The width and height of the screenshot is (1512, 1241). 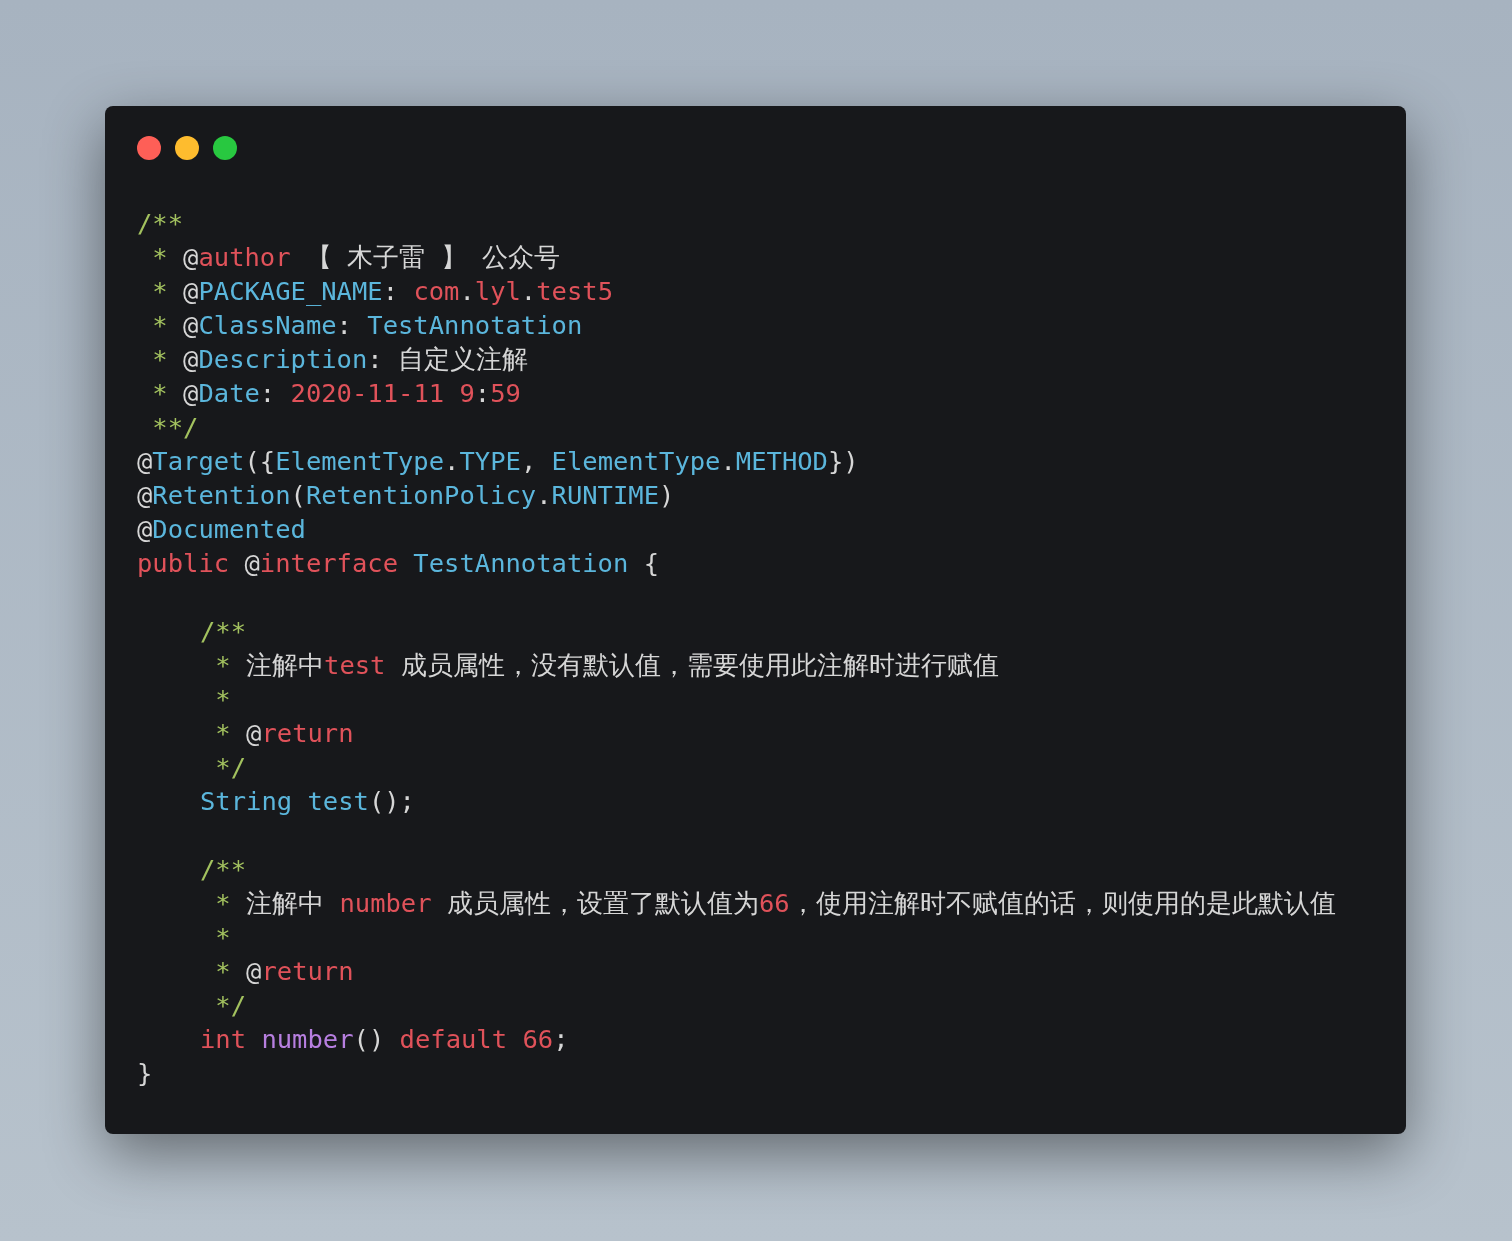 I want to click on code-line: int number() default 66;, so click(x=385, y=1039).